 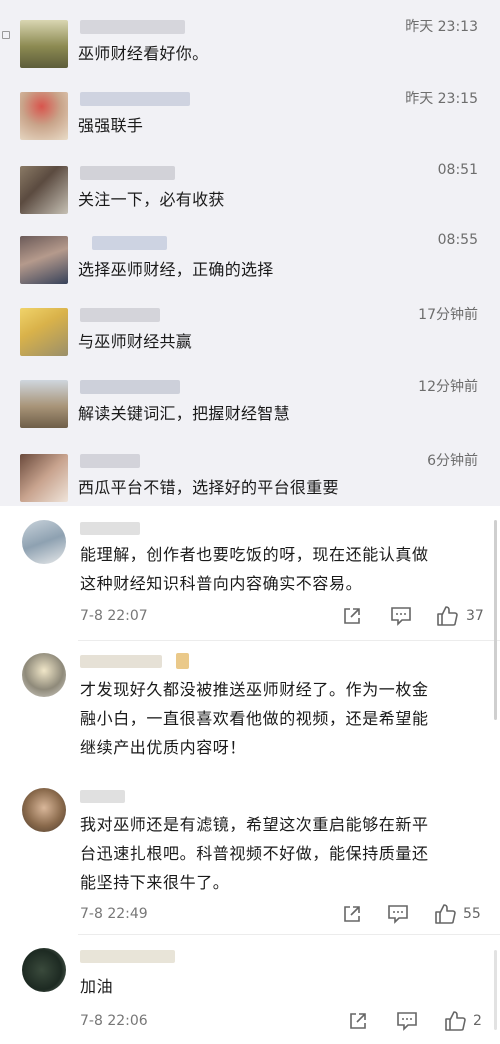 What do you see at coordinates (151, 199) in the screenshot?
I see `repost-text: 关注一下，必有收获` at bounding box center [151, 199].